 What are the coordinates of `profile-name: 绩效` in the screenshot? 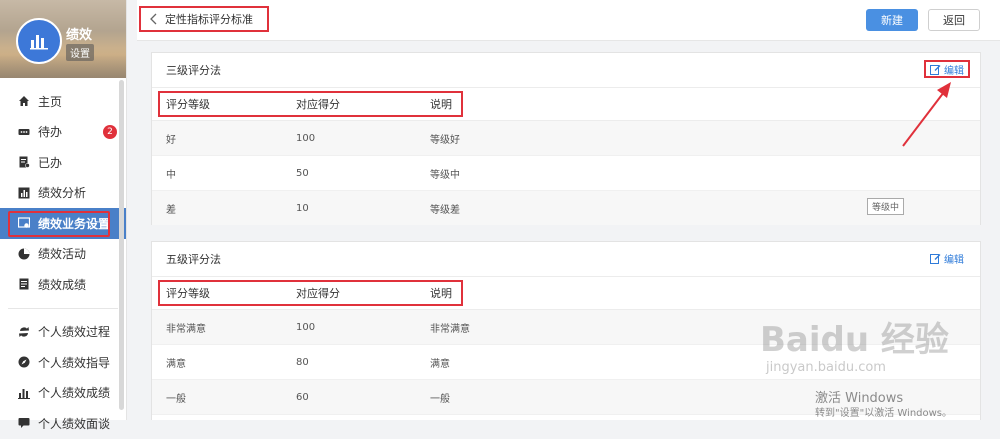 It's located at (79, 35).